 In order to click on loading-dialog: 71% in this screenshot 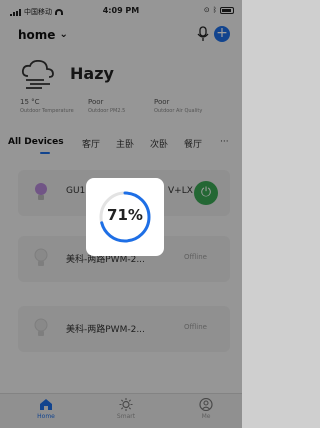, I will do `click(125, 217)`.